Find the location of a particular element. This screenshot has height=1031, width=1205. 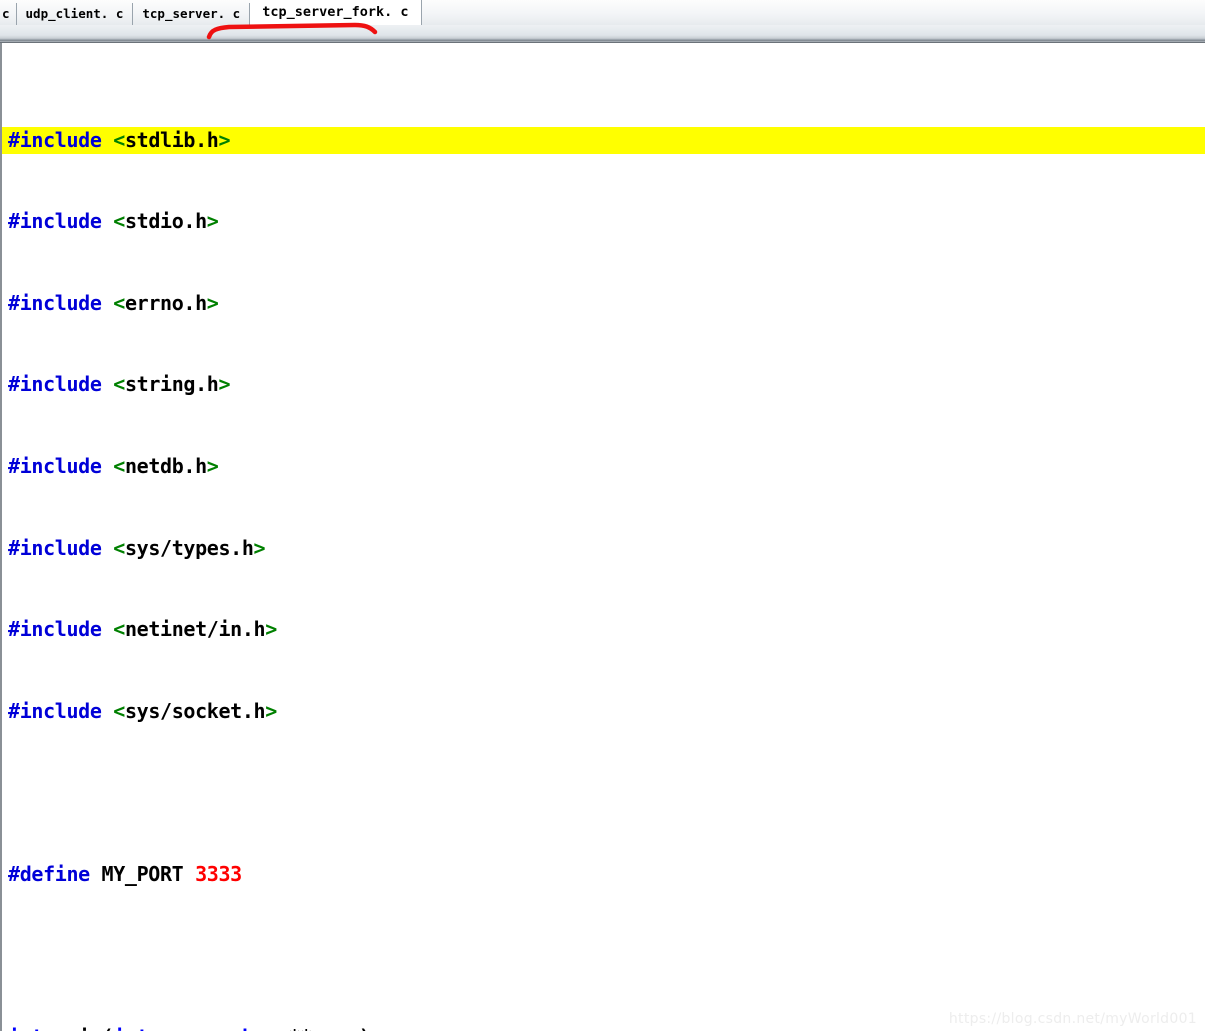

code-line: #include <netdb.h> is located at coordinates (113, 465).